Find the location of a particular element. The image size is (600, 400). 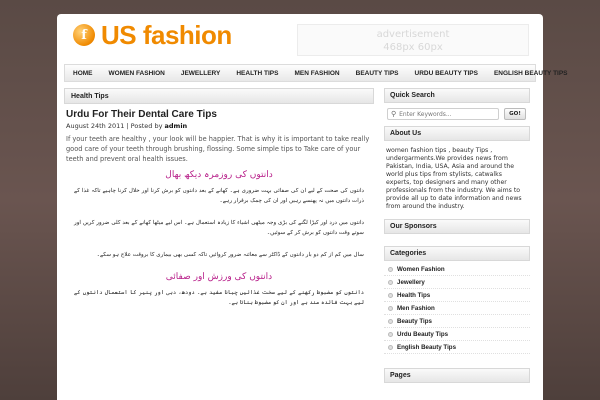

search-icon: ⚲ is located at coordinates (394, 114).